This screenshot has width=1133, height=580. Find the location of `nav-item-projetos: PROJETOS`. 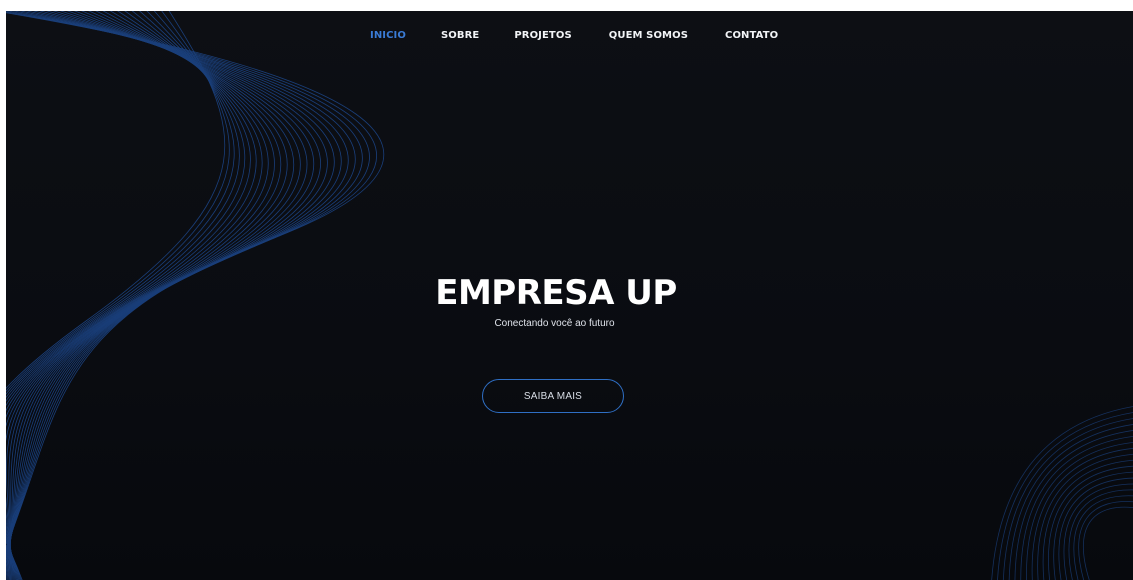

nav-item-projetos: PROJETOS is located at coordinates (542, 35).